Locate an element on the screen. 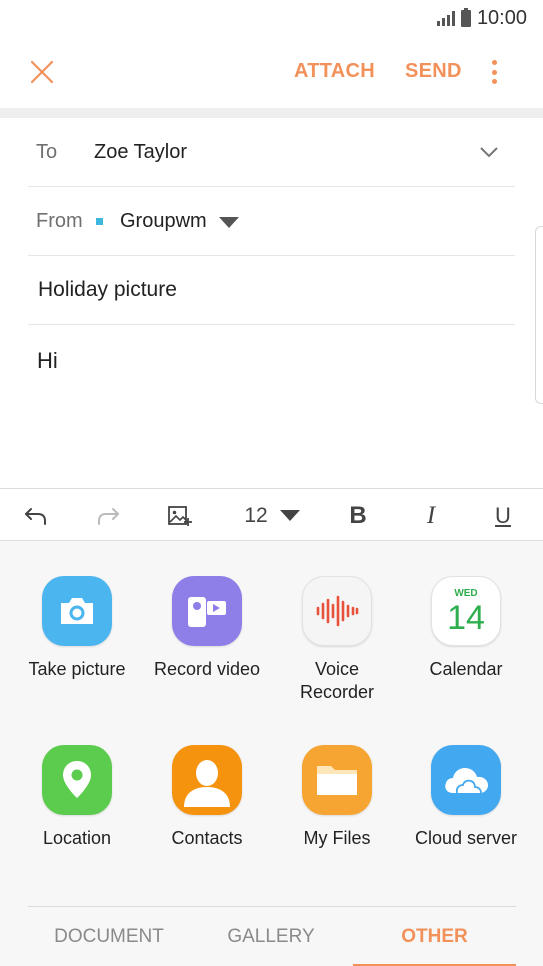 The width and height of the screenshot is (543, 966). camera-icon is located at coordinates (77, 611).